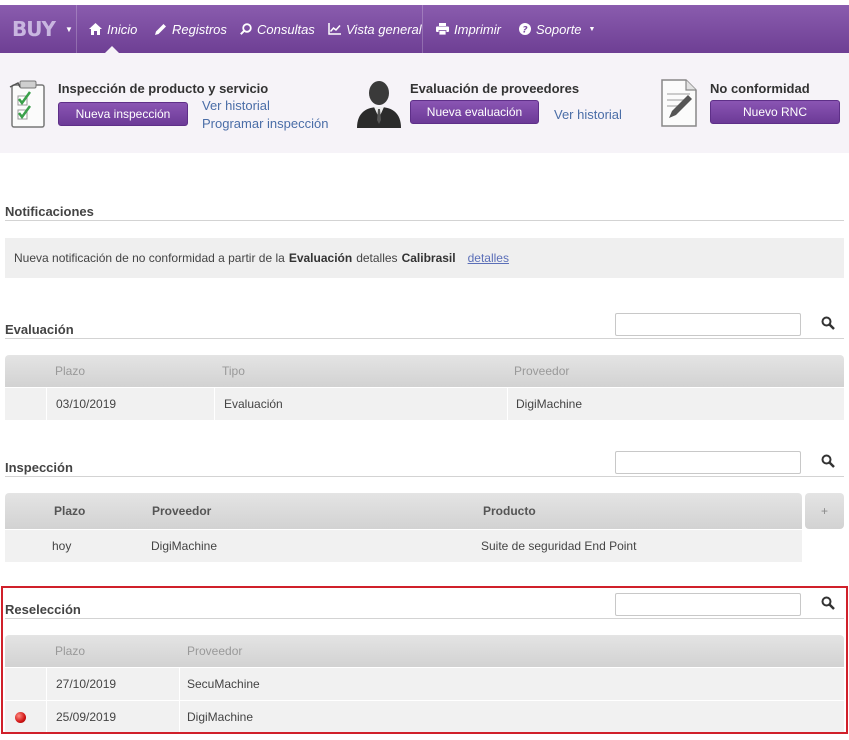 The width and height of the screenshot is (849, 740). Describe the element at coordinates (320, 258) in the screenshot. I see `notification-emphasis: Evaluación` at that location.